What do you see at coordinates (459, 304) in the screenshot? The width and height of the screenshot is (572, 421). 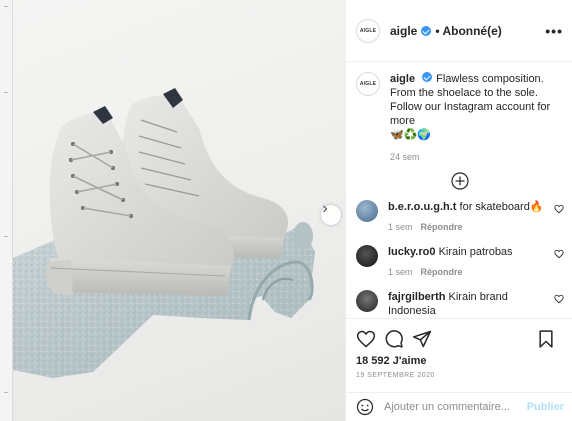 I see `comment-item: fajrgilberth Kirain brand Indonesia` at bounding box center [459, 304].